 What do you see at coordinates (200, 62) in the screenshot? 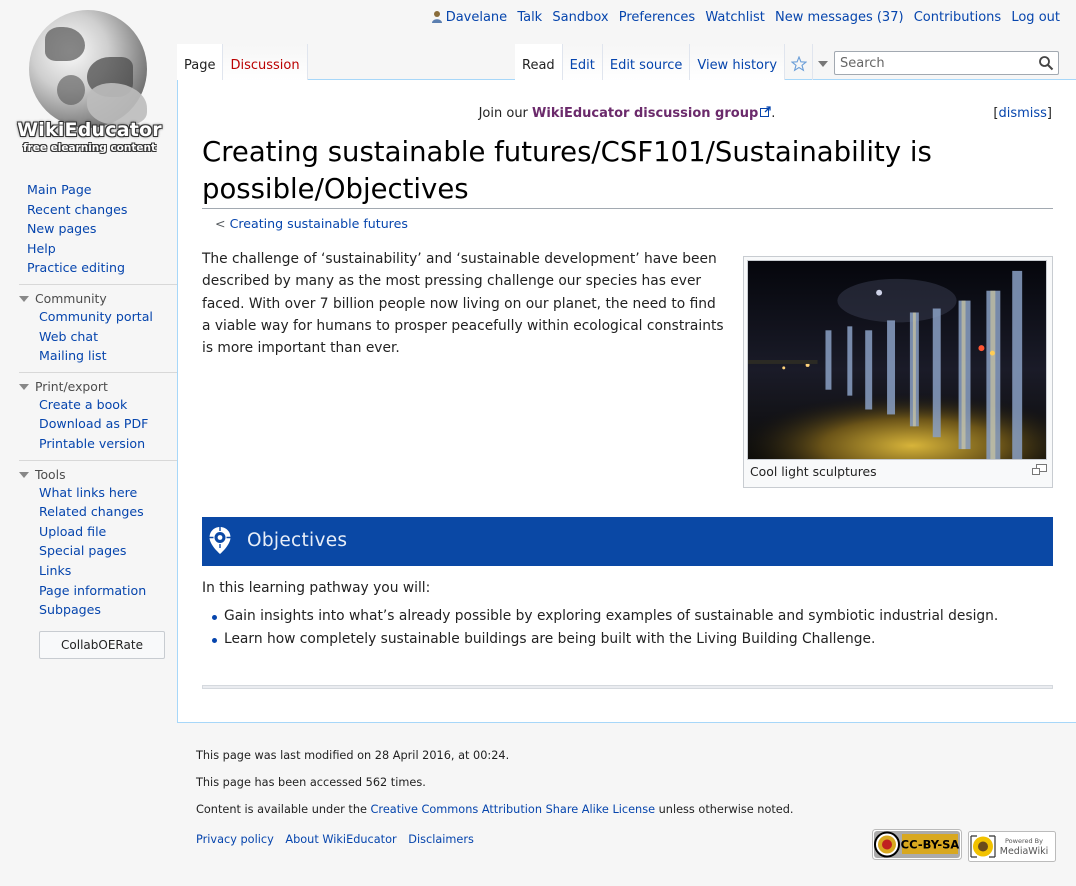
I see `tab-page: Page` at bounding box center [200, 62].